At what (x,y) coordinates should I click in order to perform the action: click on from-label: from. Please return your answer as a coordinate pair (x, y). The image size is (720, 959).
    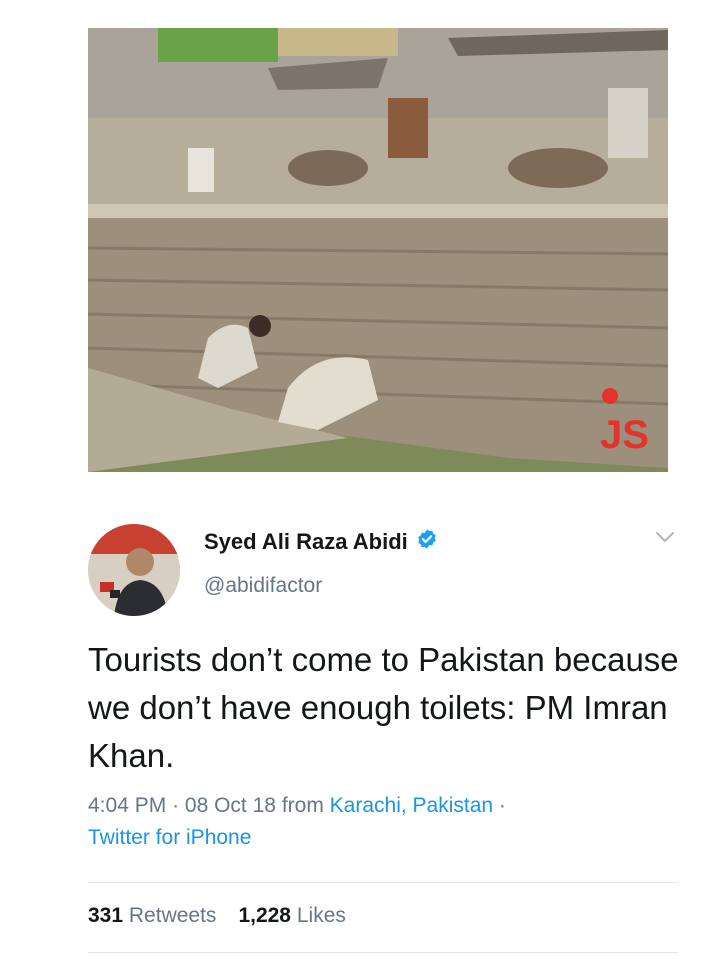
    Looking at the image, I should click on (302, 805).